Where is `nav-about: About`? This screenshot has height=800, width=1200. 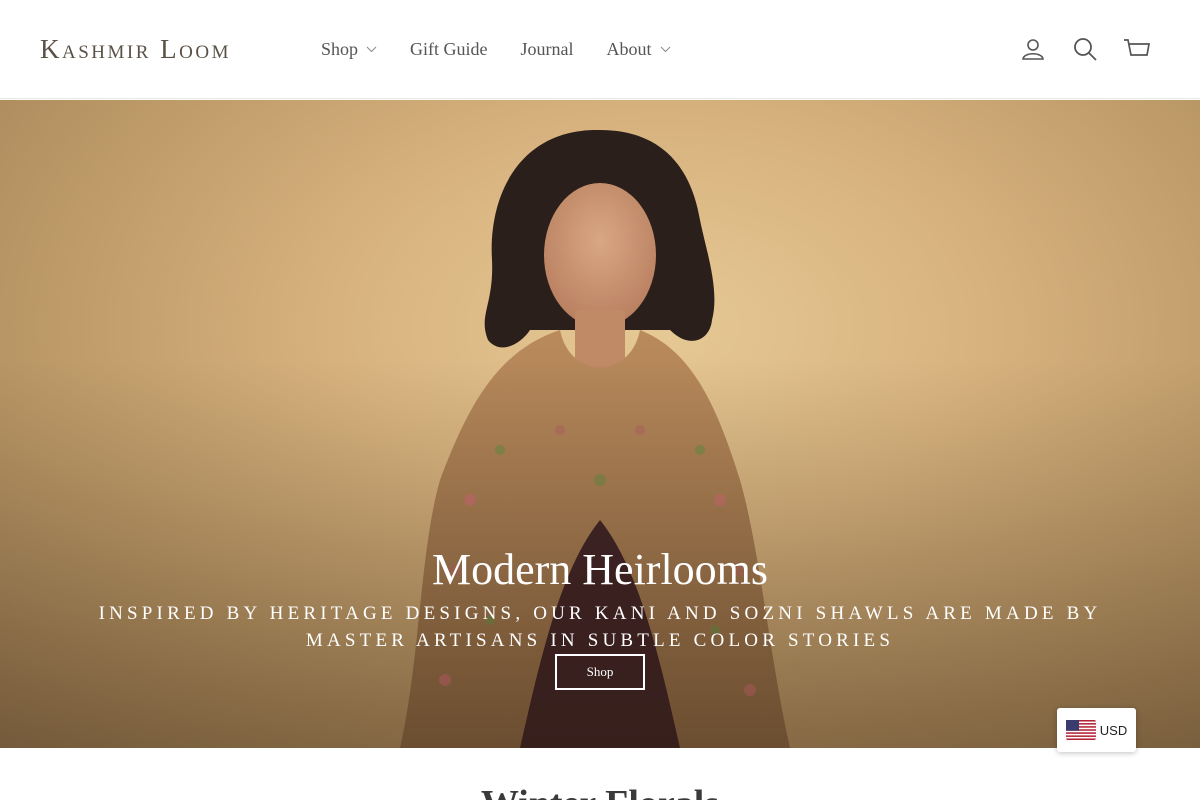
nav-about: About is located at coordinates (639, 49).